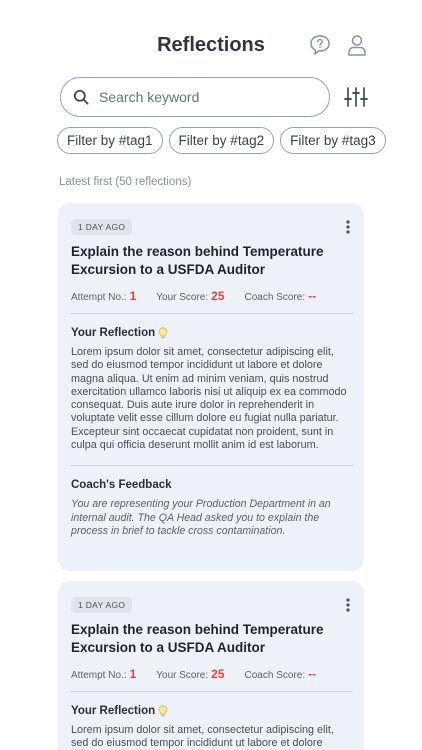 This screenshot has width=422, height=750. What do you see at coordinates (356, 97) in the screenshot?
I see `sliders-filter-icon` at bounding box center [356, 97].